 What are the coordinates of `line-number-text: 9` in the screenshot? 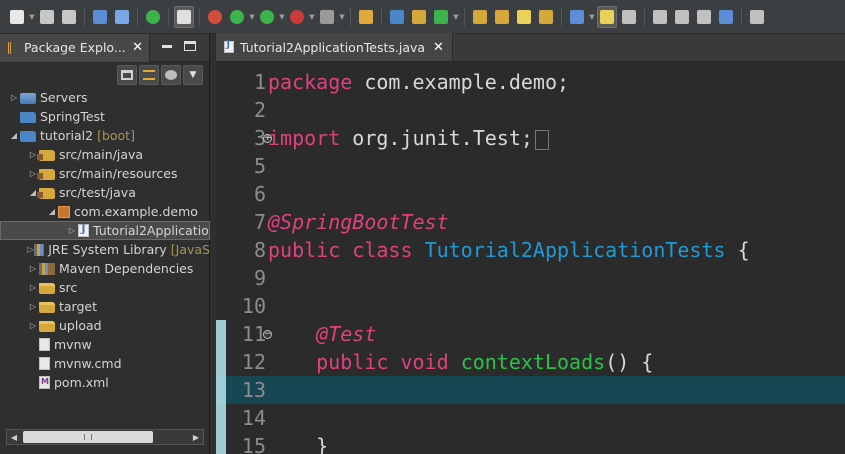 It's located at (259, 278).